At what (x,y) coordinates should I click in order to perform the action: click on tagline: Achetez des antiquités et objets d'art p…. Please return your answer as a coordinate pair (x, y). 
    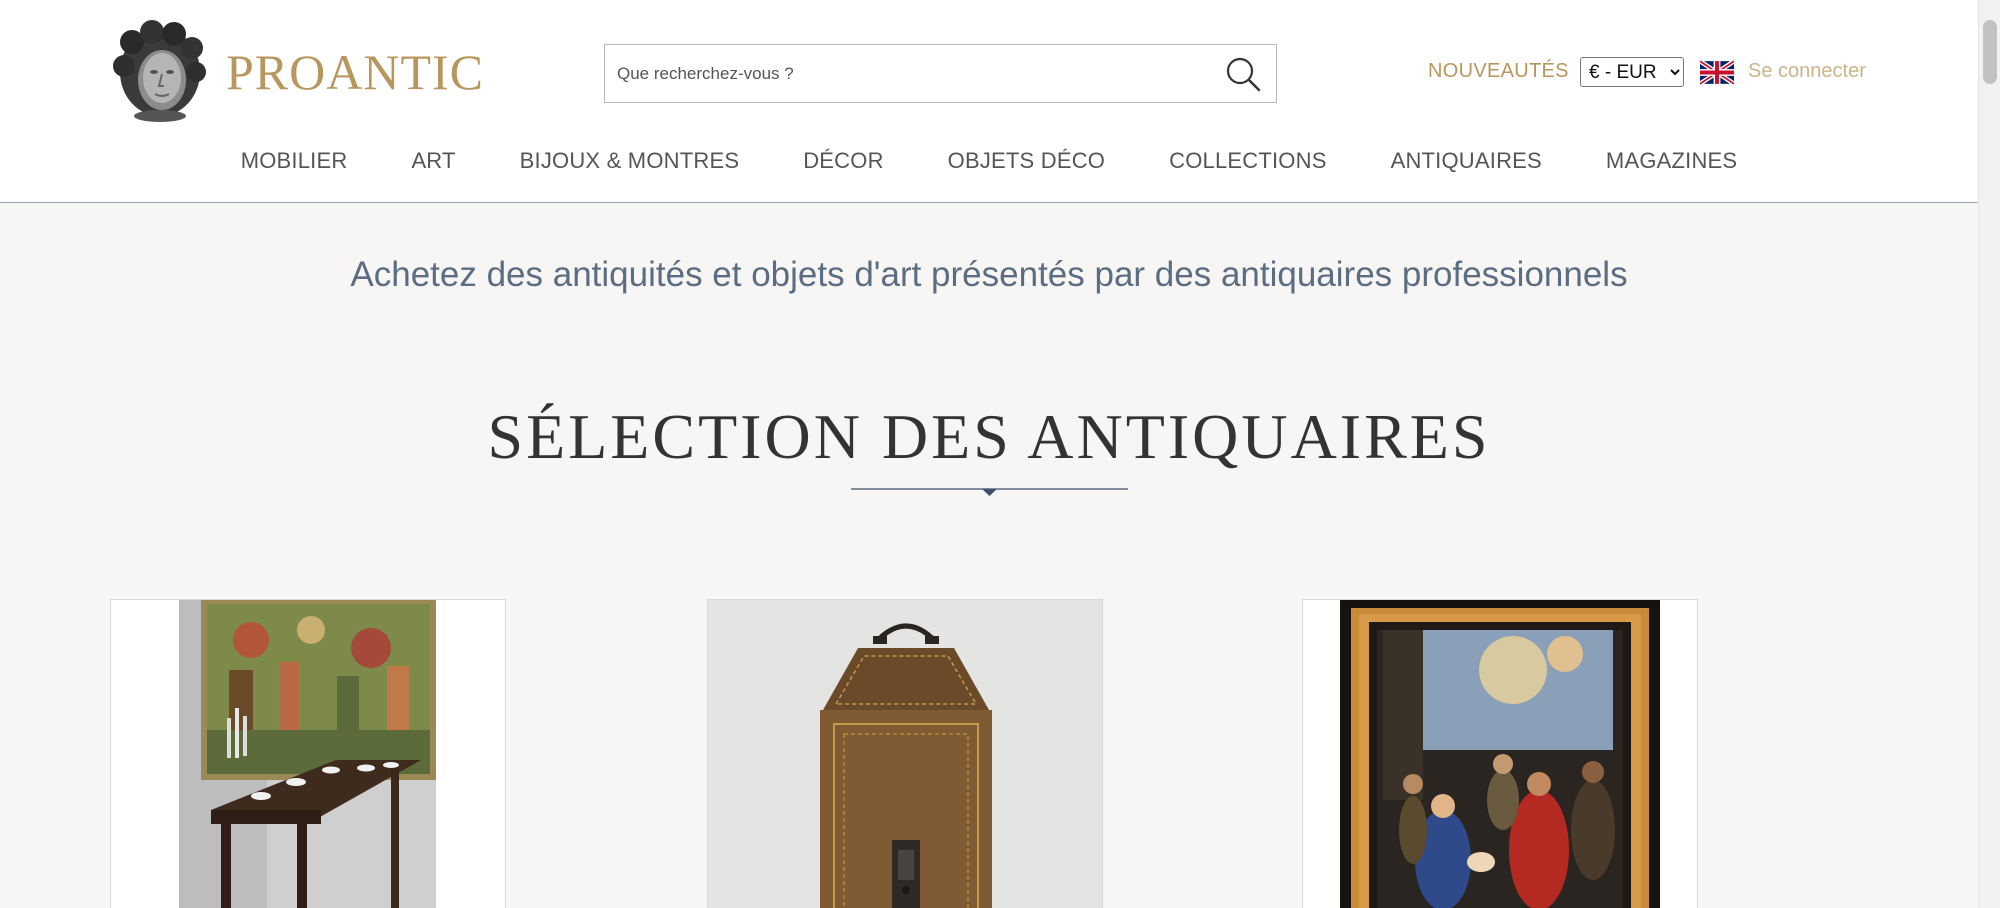
    Looking at the image, I should click on (989, 274).